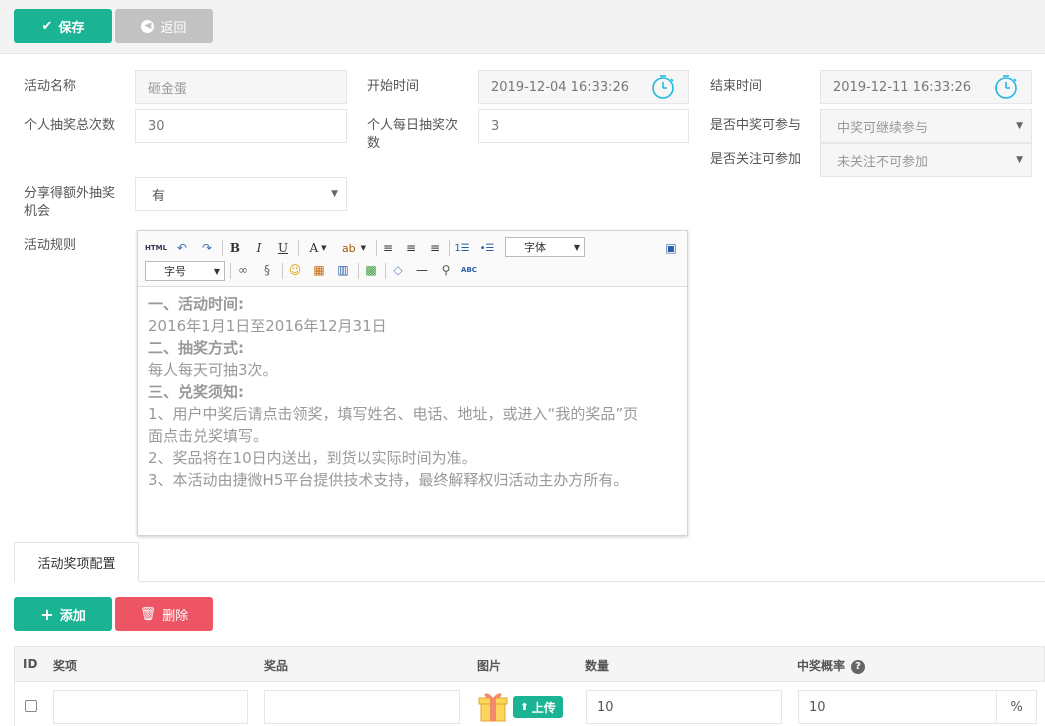 This screenshot has height=726, width=1045. I want to click on font-size-select: 字号 ▼, so click(185, 271).